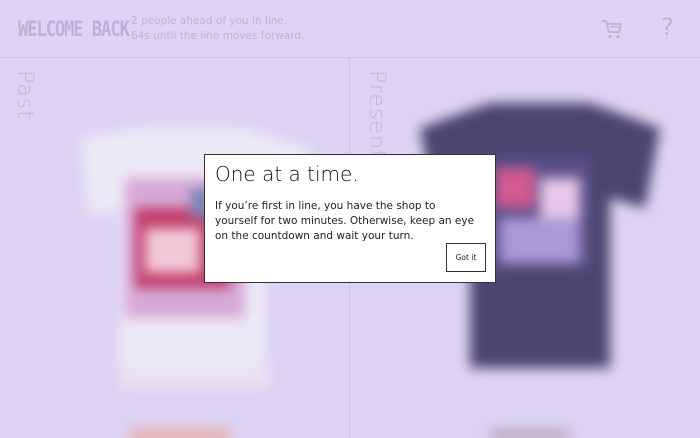 The height and width of the screenshot is (438, 700). Describe the element at coordinates (218, 36) in the screenshot. I see `queue-countdown: 64s until the line moves forward.` at that location.